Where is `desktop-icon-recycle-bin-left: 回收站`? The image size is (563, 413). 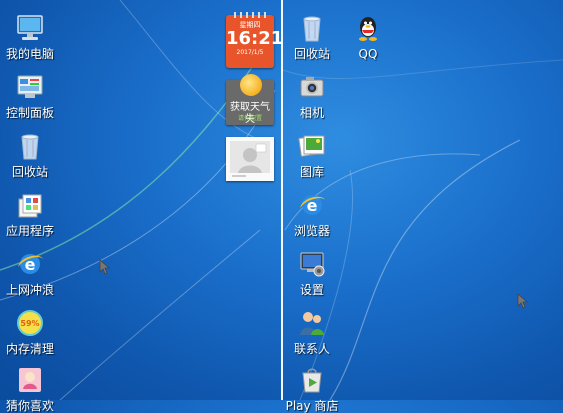
desktop-icon-recycle-bin-left: 回收站 is located at coordinates (32, 155).